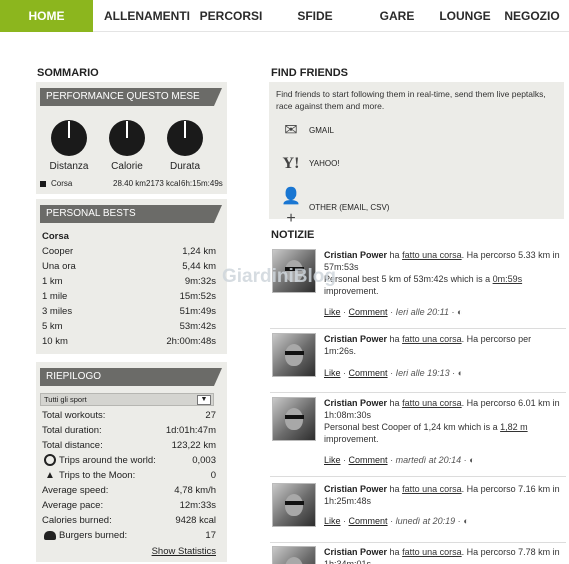 The width and height of the screenshot is (569, 564). I want to click on rocket-icon: ▲, so click(50, 475).